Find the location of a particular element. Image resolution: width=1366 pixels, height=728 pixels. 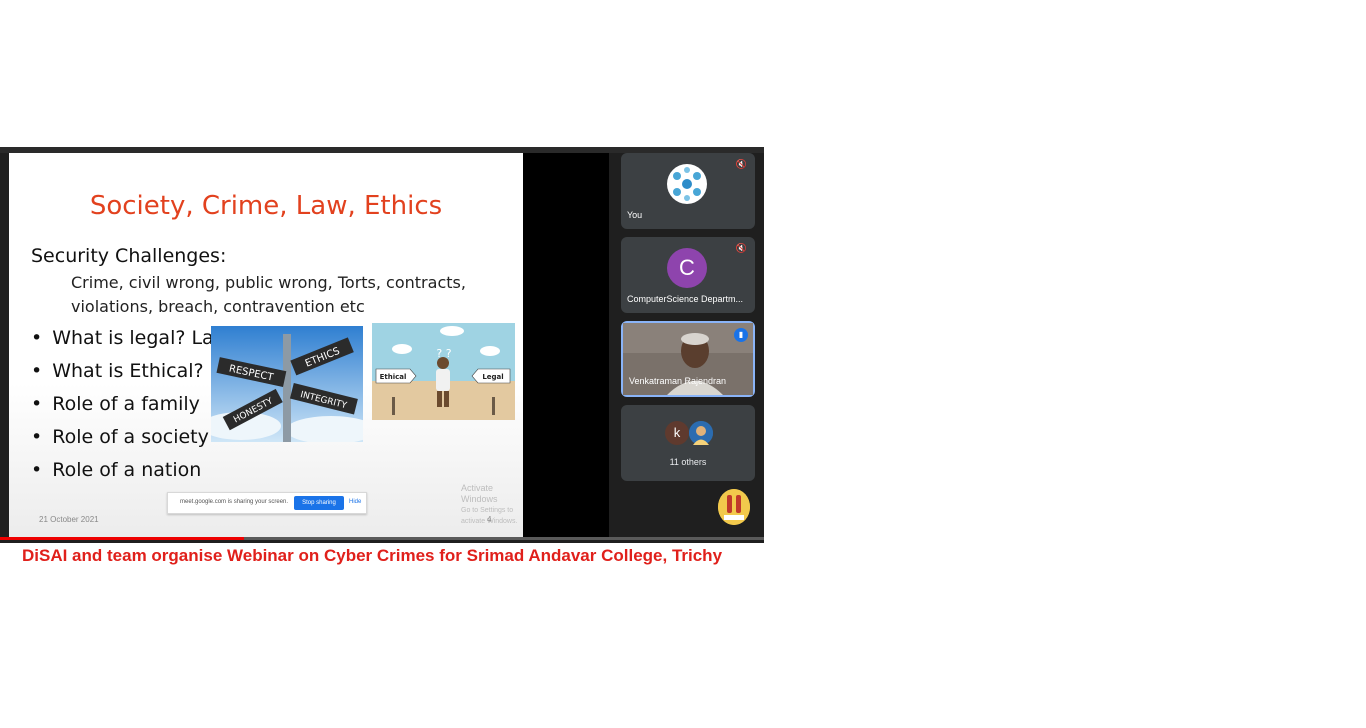

speaking-indicator-icon: ▮ is located at coordinates (741, 335).